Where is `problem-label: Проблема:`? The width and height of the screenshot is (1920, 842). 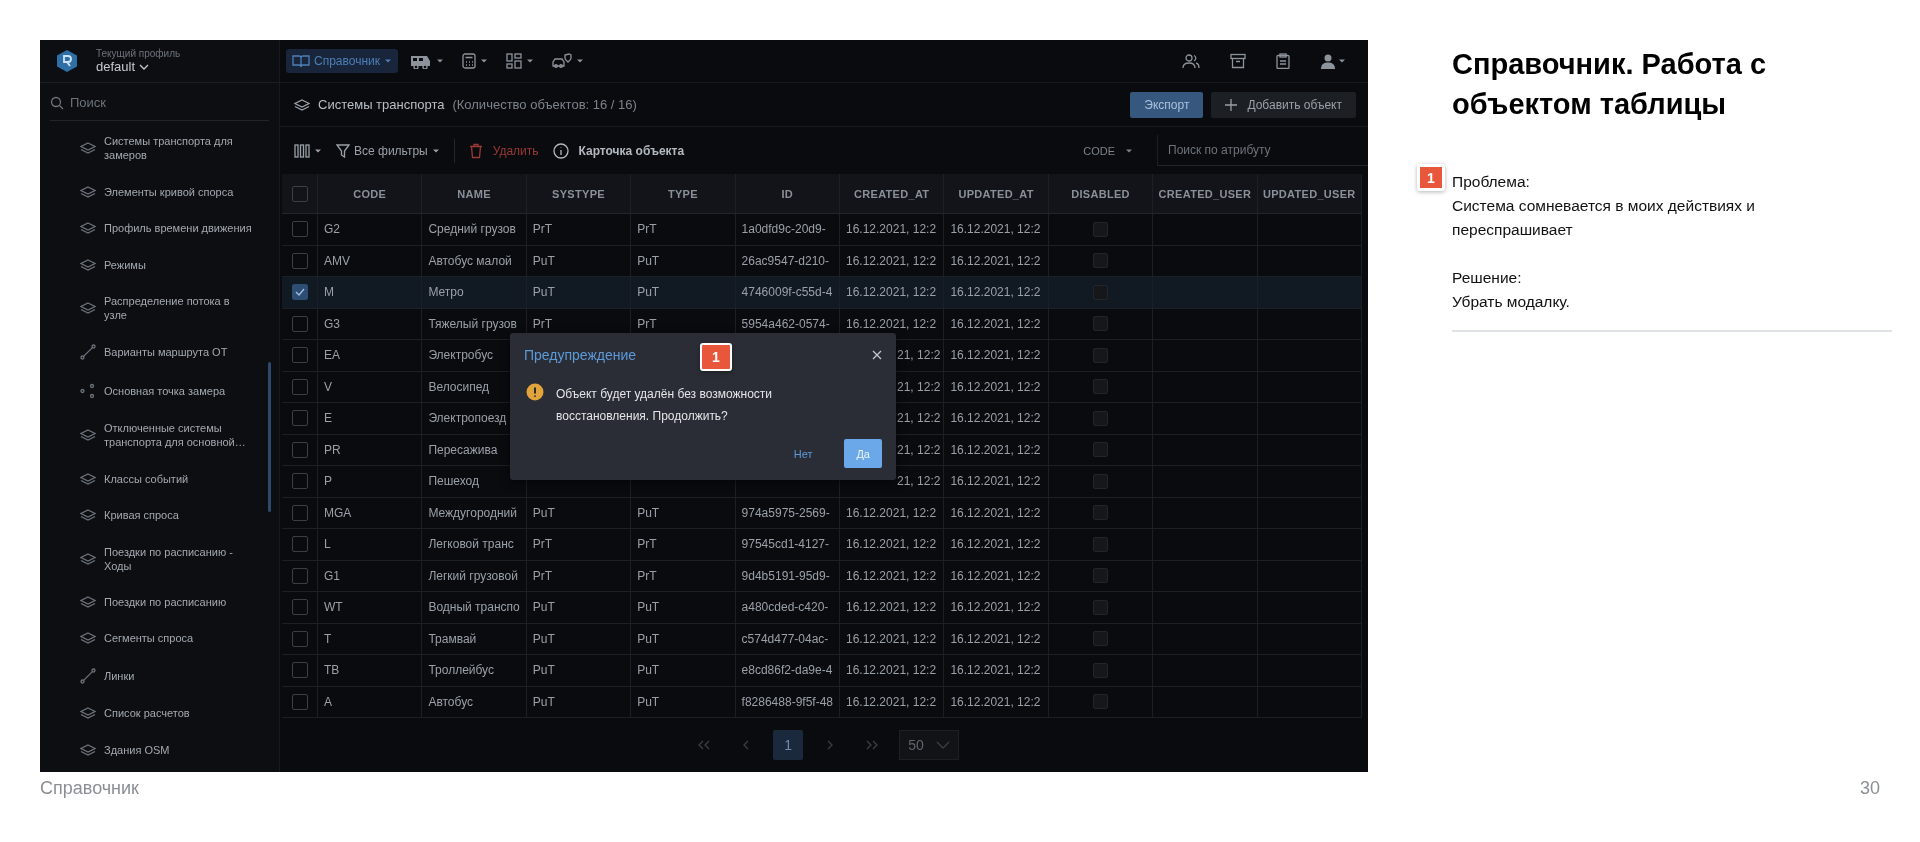 problem-label: Проблема: is located at coordinates (1491, 182).